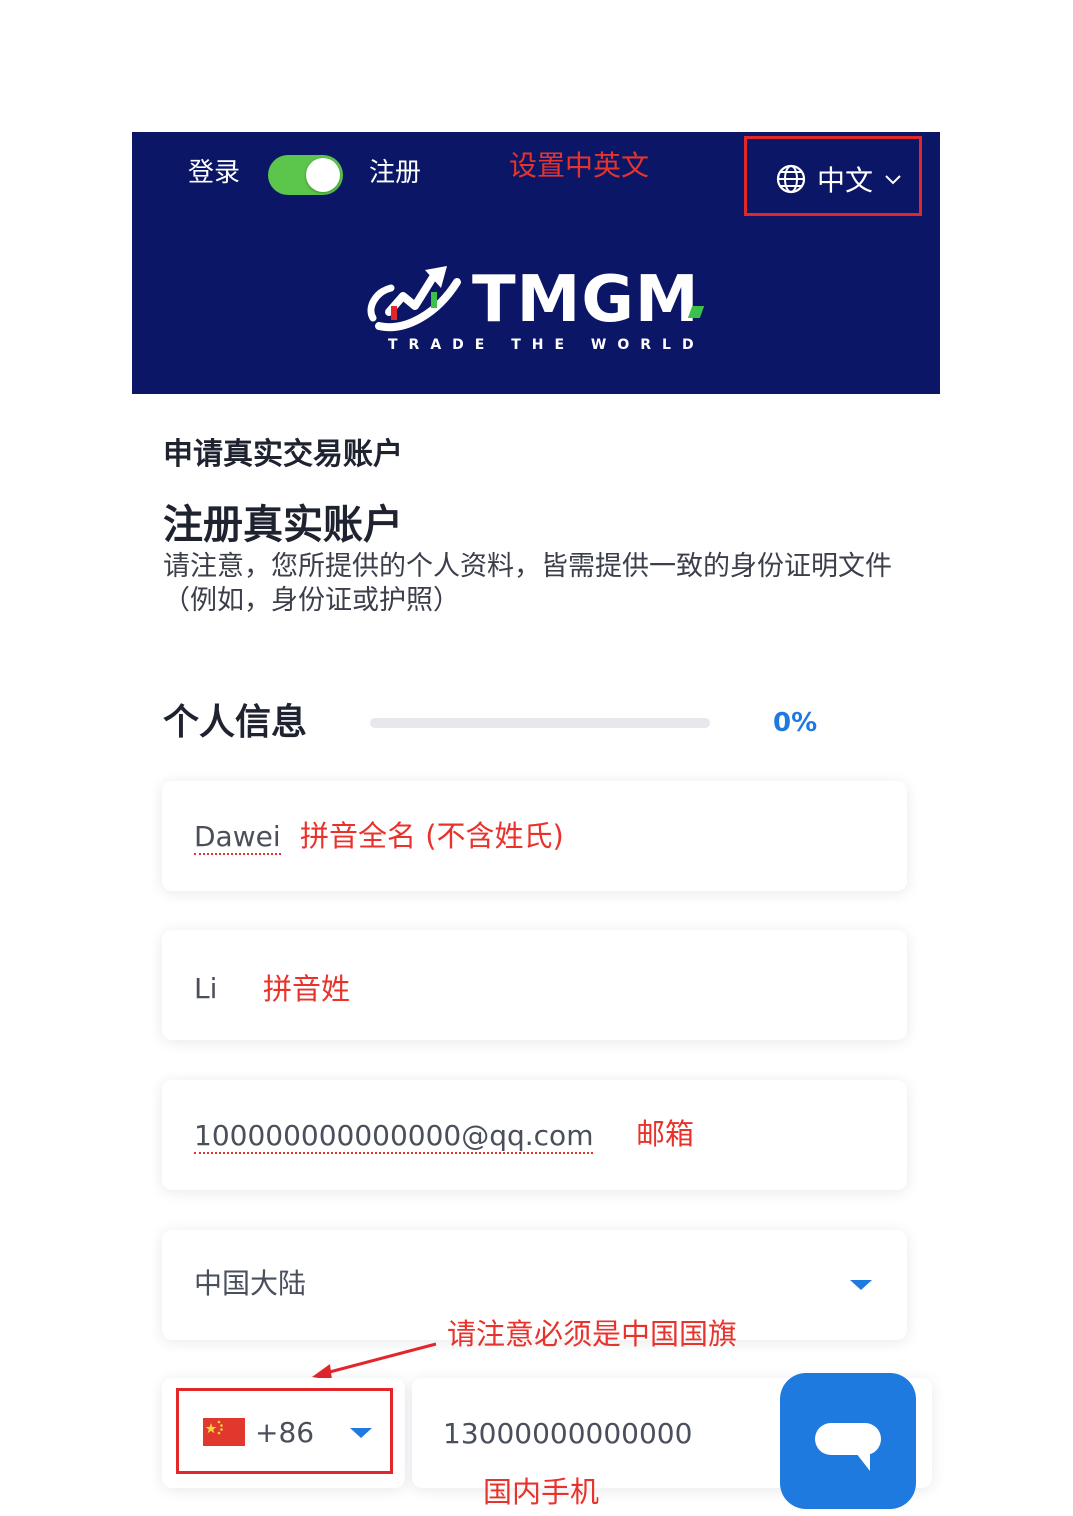  What do you see at coordinates (374, 1361) in the screenshot?
I see `annotation-arrow-icon` at bounding box center [374, 1361].